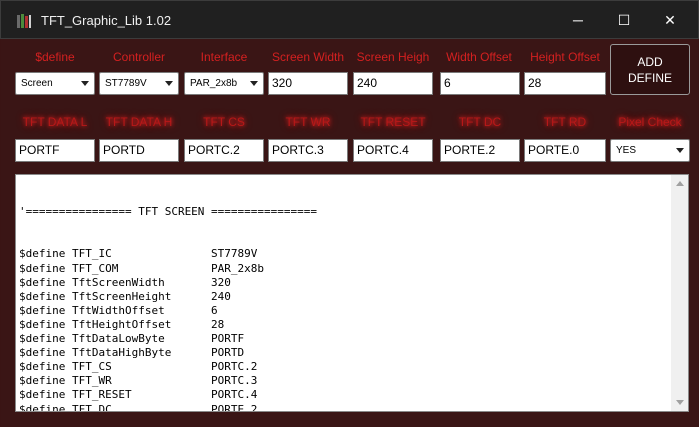 The image size is (699, 427). I want to click on output-line: $define TftWidthOffset 6, so click(168, 311).